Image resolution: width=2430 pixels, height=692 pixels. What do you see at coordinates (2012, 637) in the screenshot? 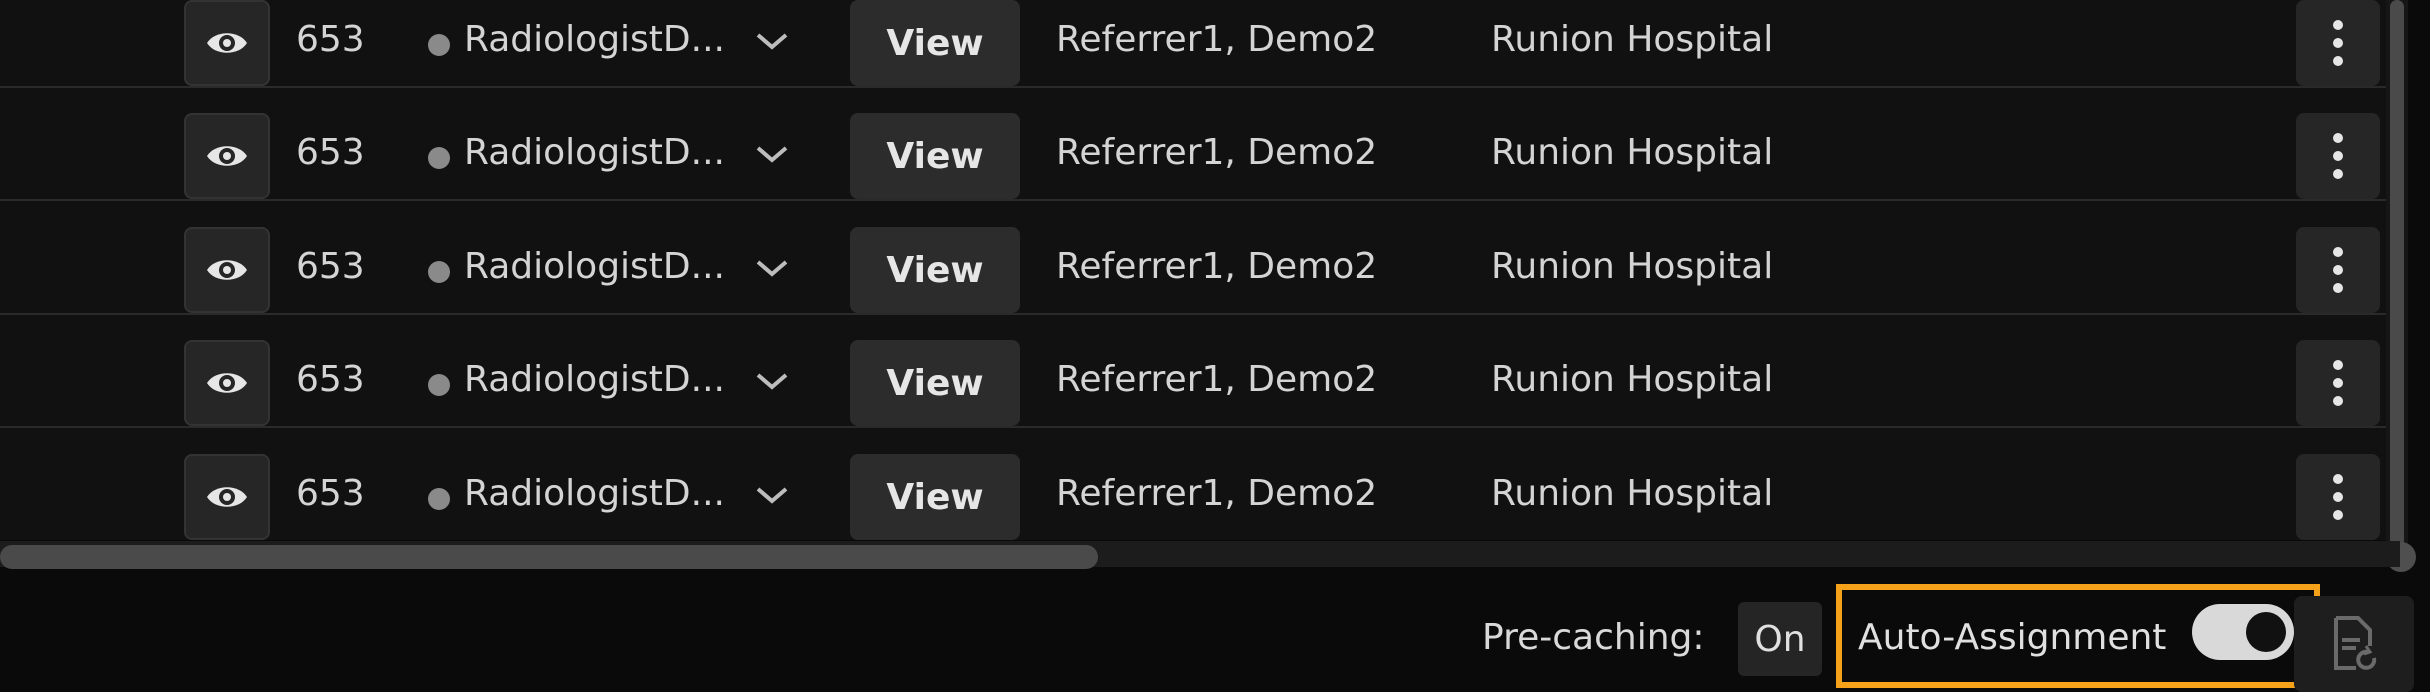
I see `auto-assignment-label: Auto-Assignment` at bounding box center [2012, 637].